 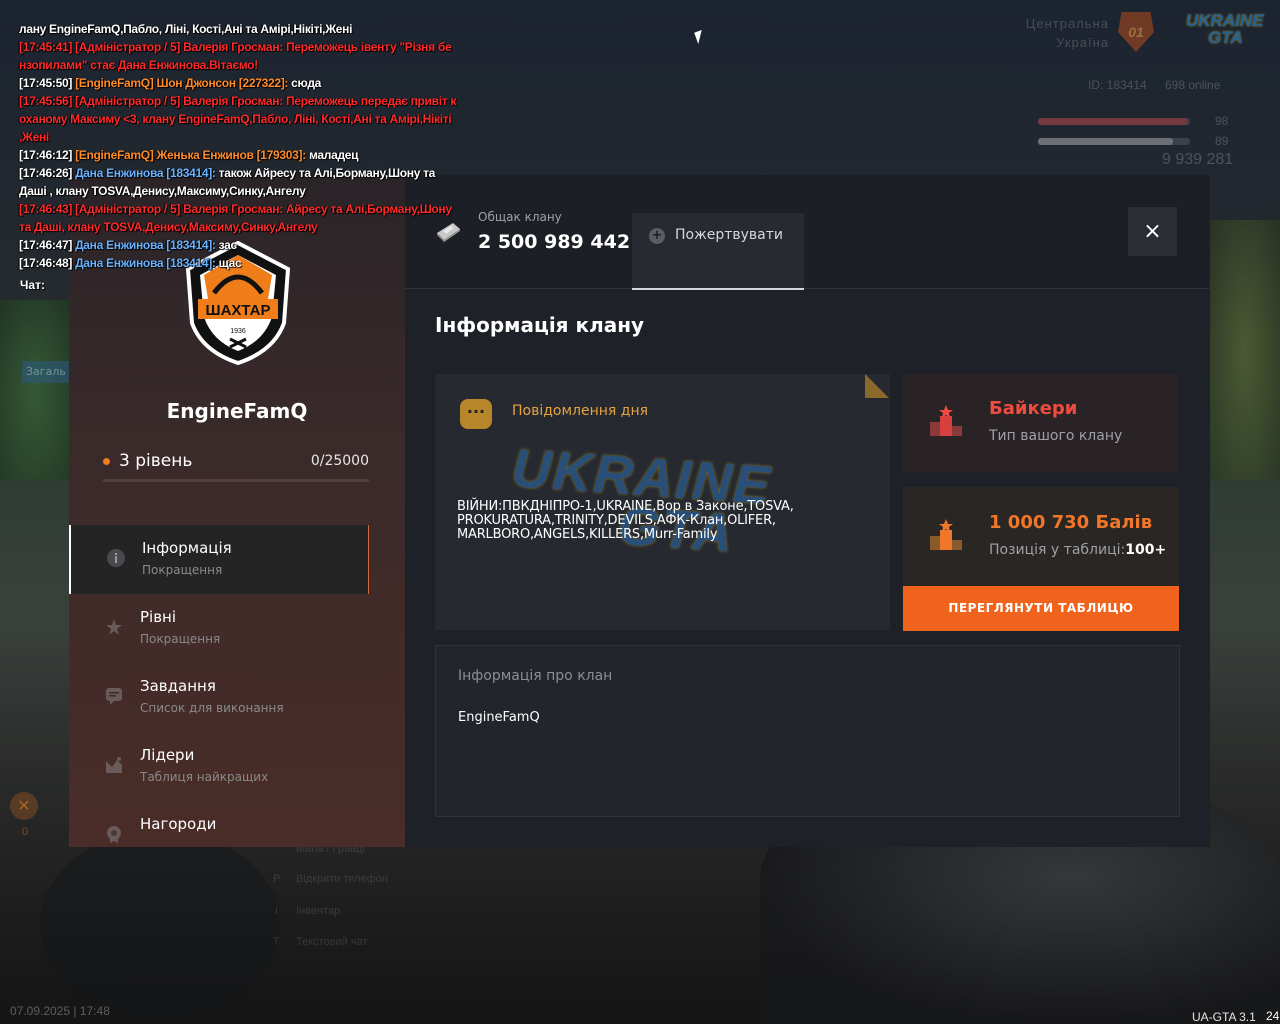 I want to click on nav-item-awards: Нагороди, so click(x=237, y=824).